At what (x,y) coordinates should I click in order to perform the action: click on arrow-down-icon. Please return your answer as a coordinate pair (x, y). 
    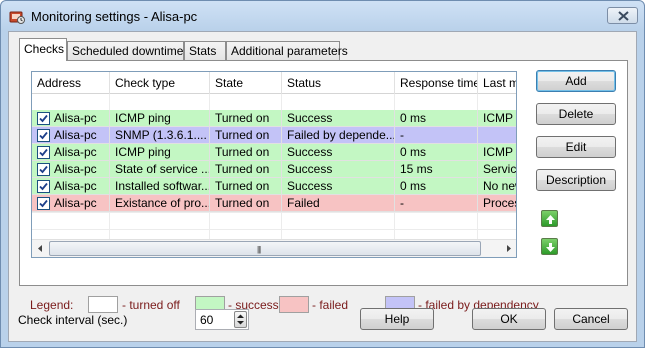
    Looking at the image, I should click on (550, 247).